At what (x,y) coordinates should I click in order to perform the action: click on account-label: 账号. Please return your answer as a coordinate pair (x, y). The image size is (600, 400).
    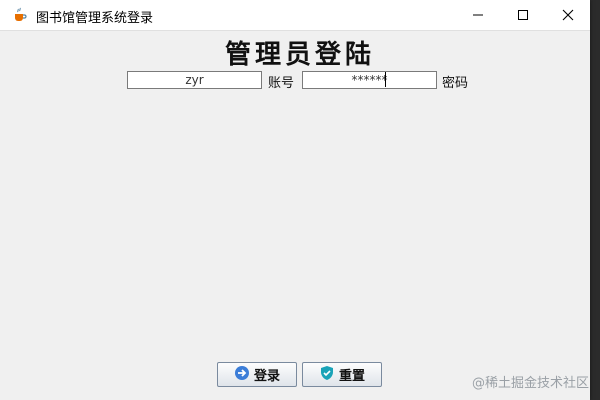
    Looking at the image, I should click on (281, 83).